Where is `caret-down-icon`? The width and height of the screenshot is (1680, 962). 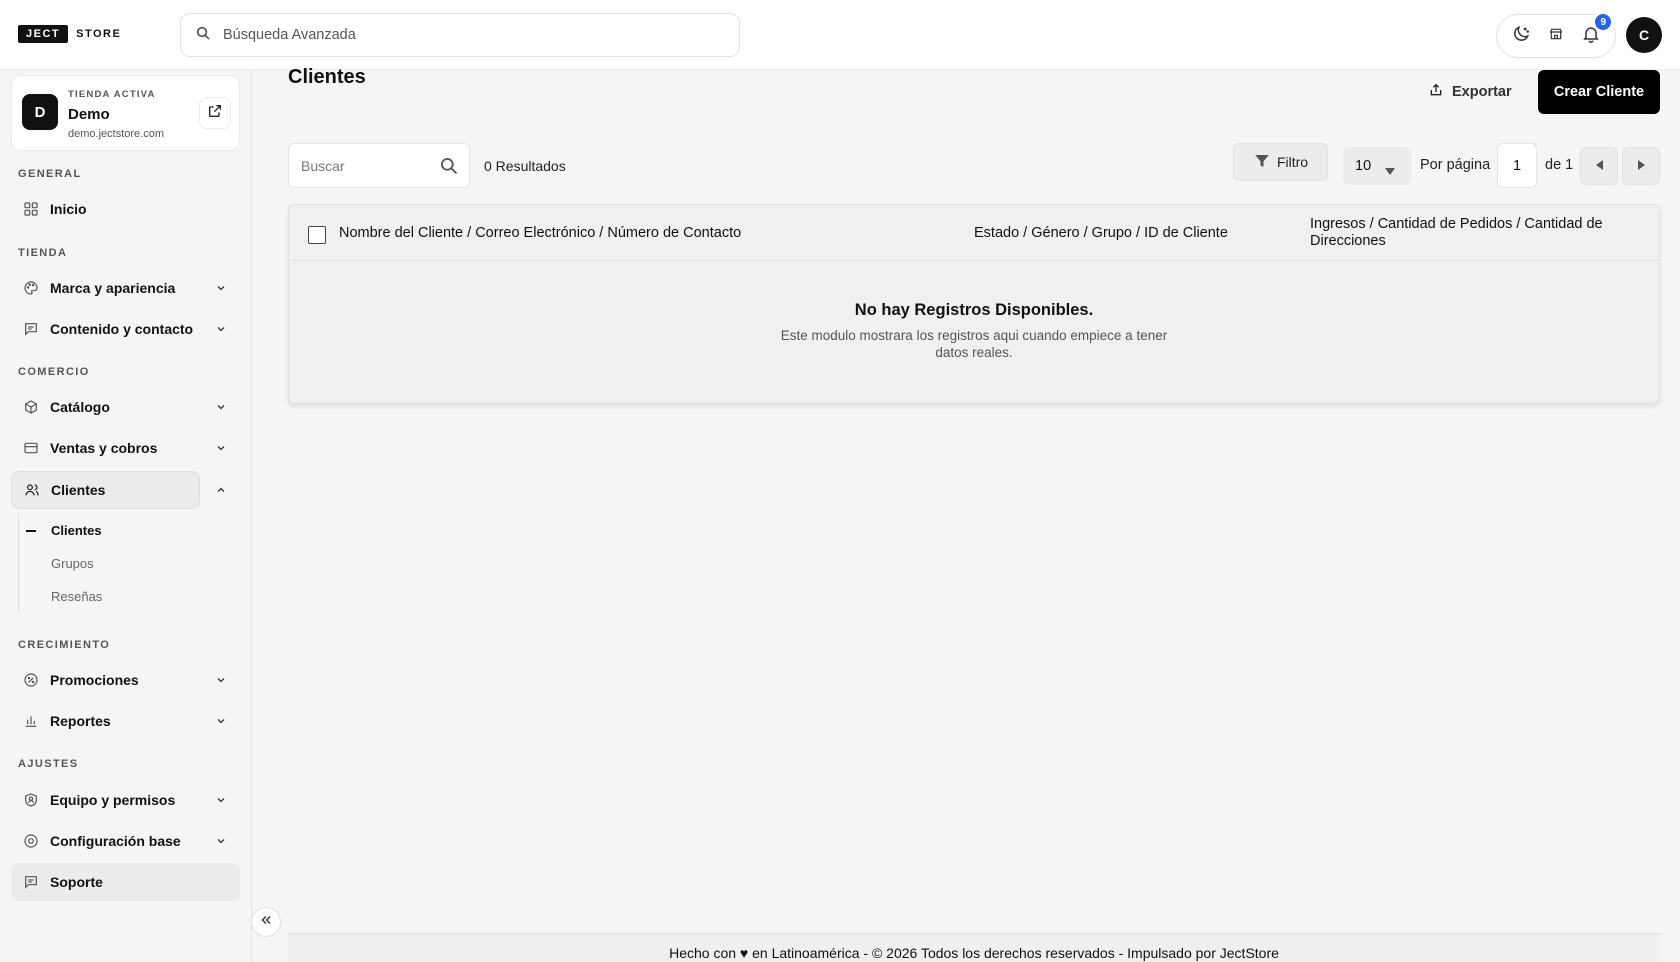 caret-down-icon is located at coordinates (1390, 171).